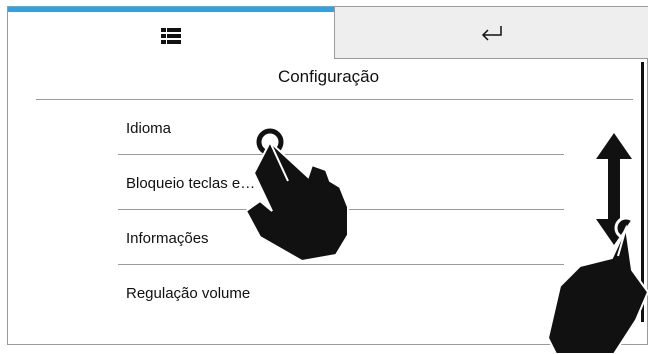  Describe the element at coordinates (341, 237) in the screenshot. I see `menu-item-informacoes: Informações` at that location.